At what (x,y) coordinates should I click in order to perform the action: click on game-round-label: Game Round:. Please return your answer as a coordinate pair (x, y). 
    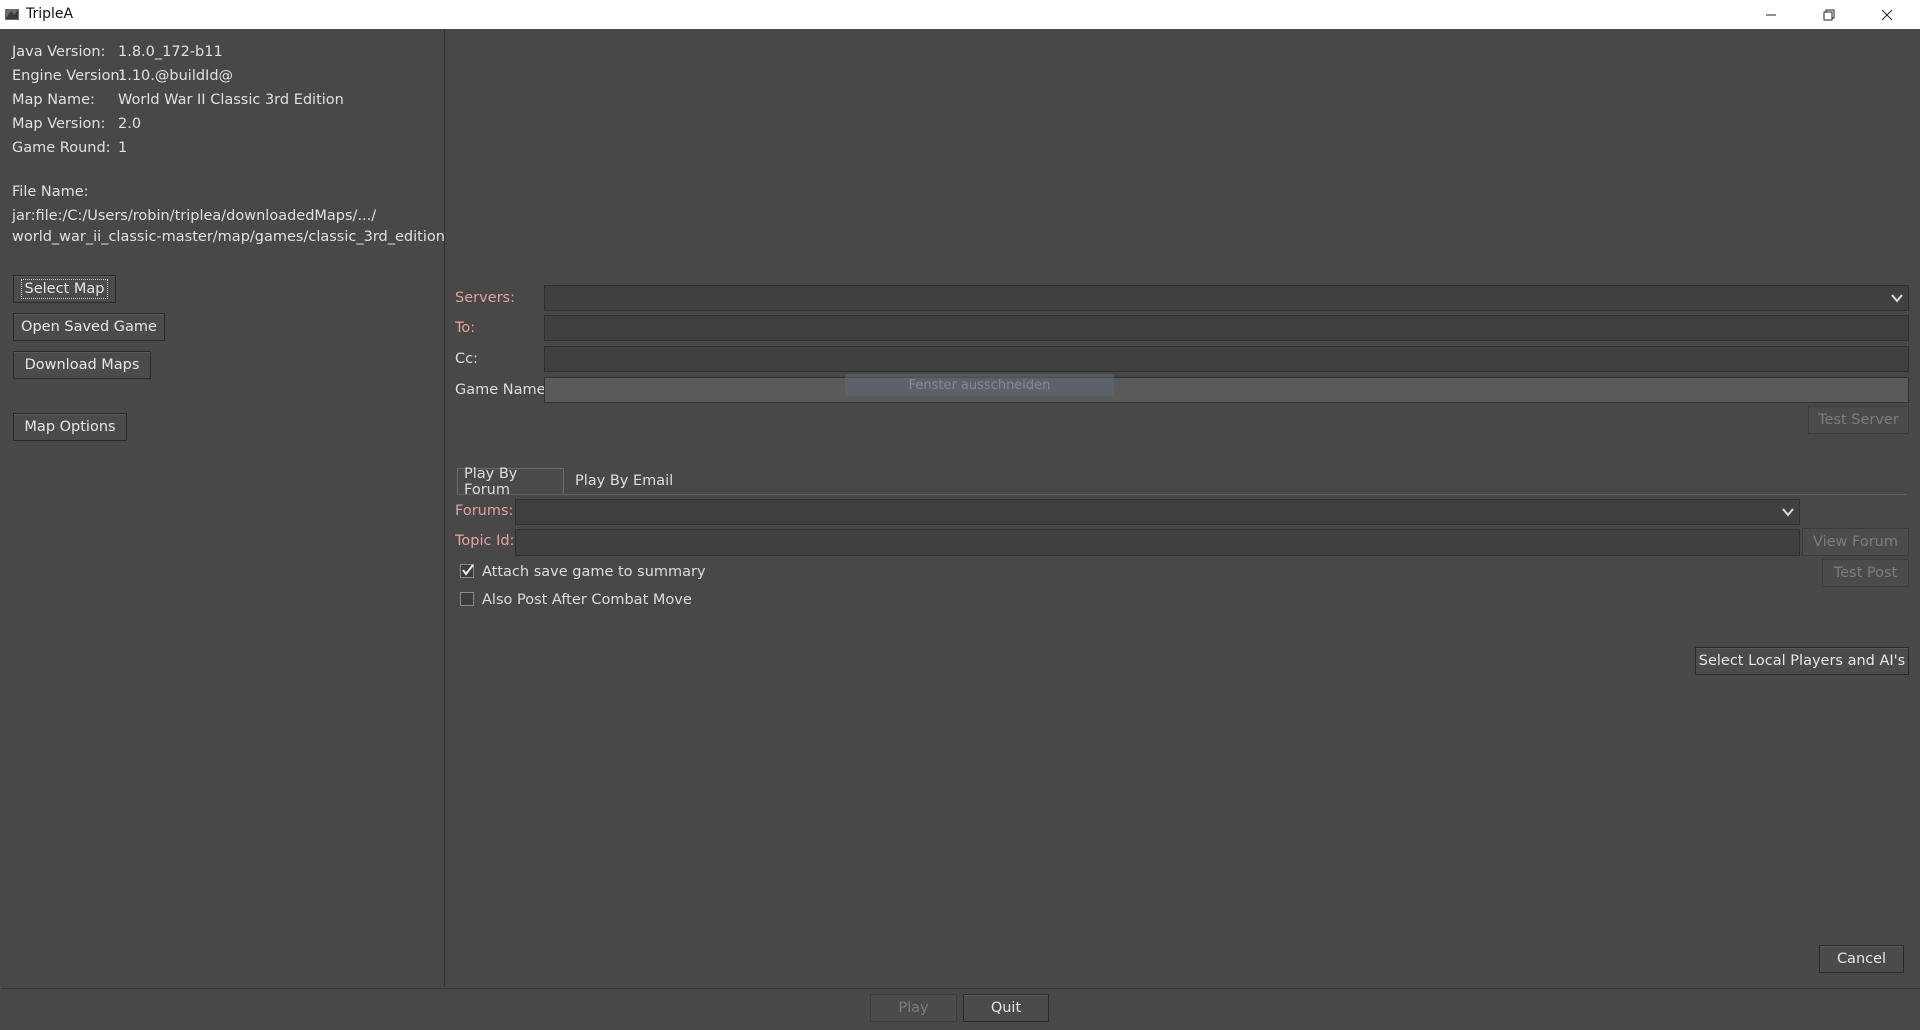
    Looking at the image, I should click on (61, 148).